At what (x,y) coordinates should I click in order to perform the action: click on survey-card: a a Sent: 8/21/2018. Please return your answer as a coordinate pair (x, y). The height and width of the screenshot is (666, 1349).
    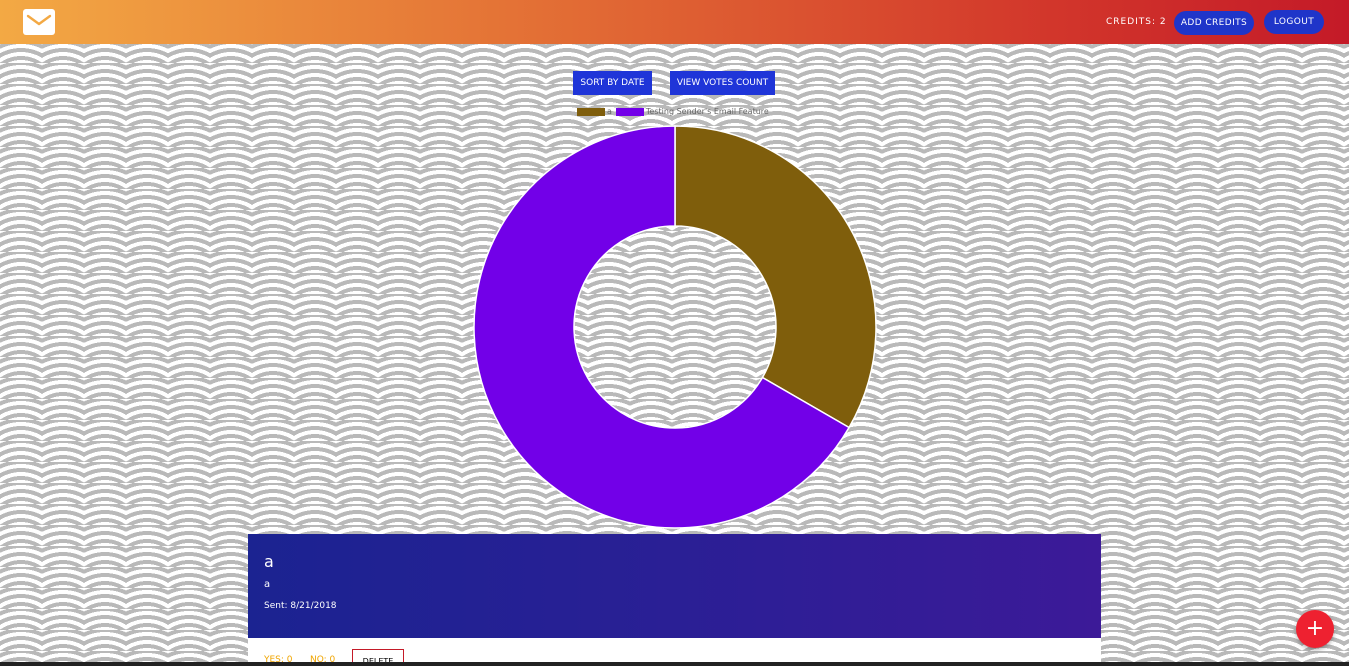
    Looking at the image, I should click on (674, 586).